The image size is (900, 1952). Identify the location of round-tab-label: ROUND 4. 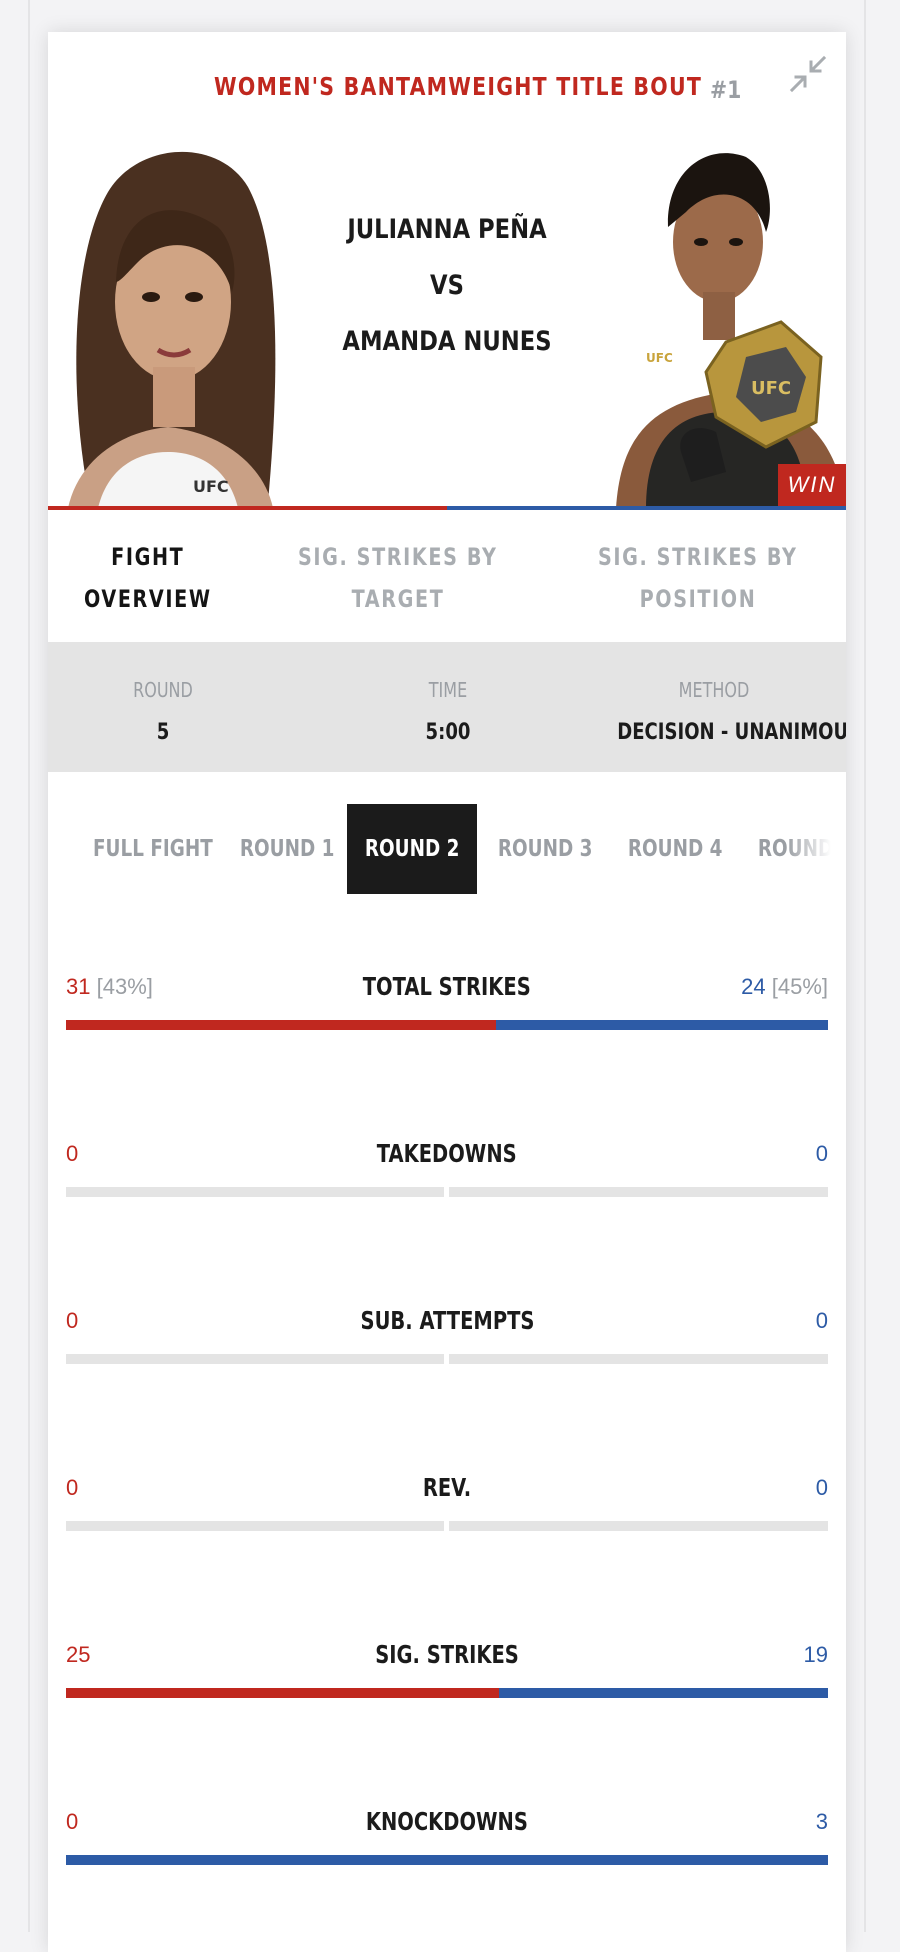
(675, 849).